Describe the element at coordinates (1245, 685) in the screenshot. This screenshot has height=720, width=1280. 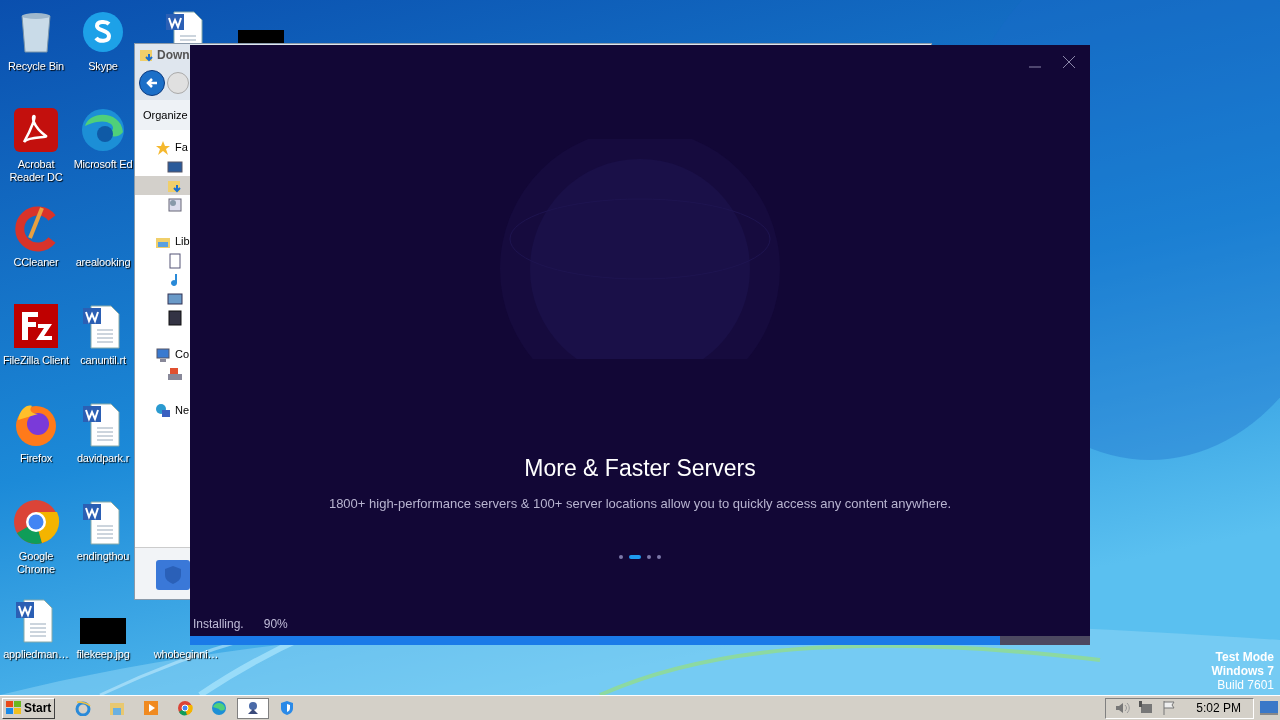
I see `system-info-text: Build 7601` at that location.